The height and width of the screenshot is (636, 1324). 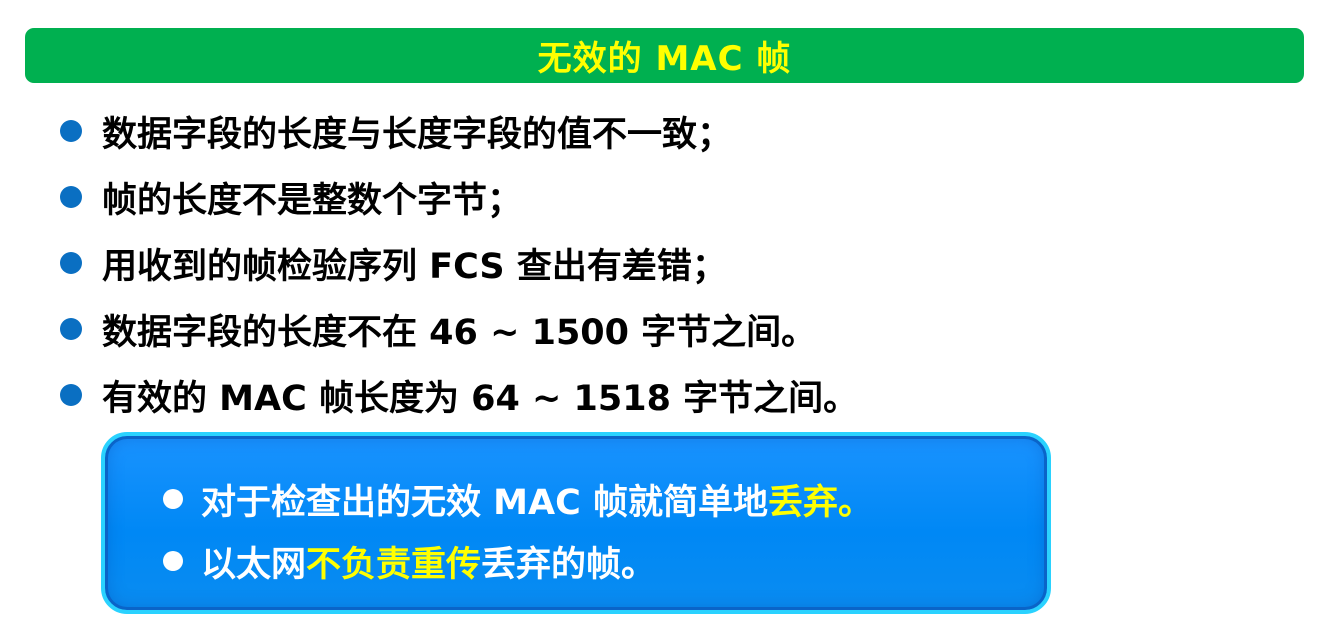 I want to click on callout-highlight: 丢弃。, so click(x=820, y=502).